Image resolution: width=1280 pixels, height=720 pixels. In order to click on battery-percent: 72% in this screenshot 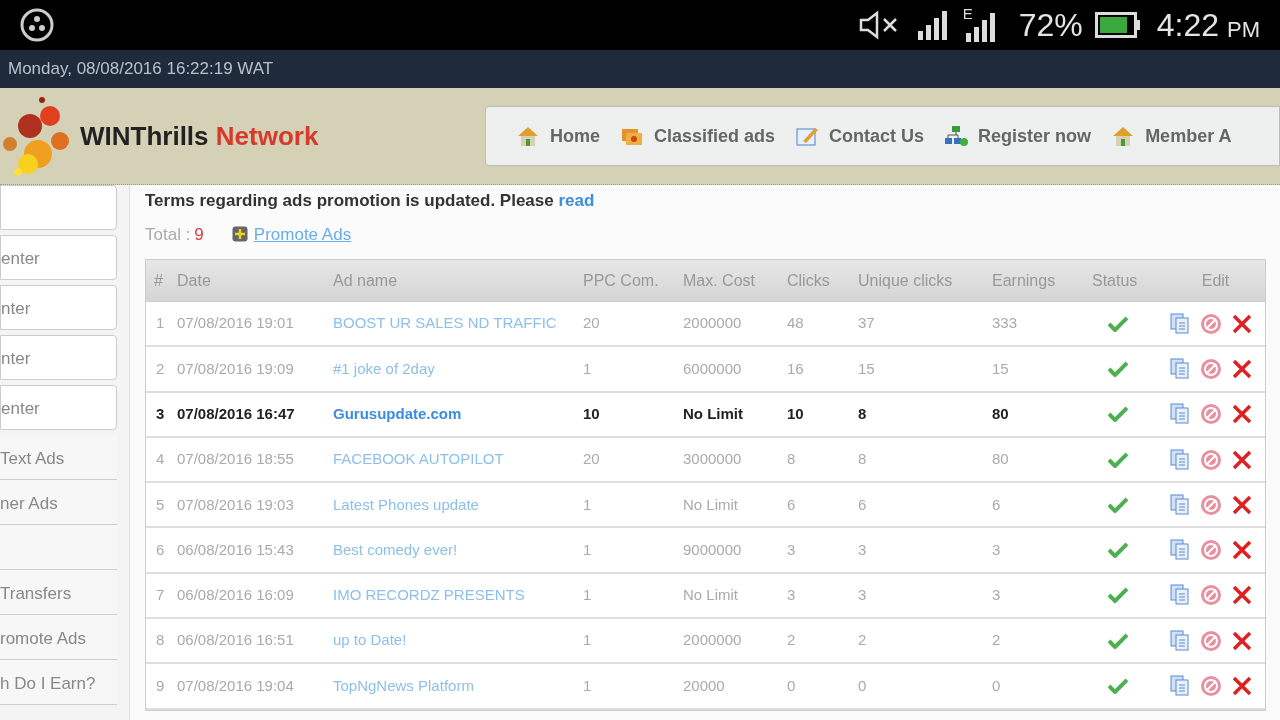, I will do `click(1050, 25)`.